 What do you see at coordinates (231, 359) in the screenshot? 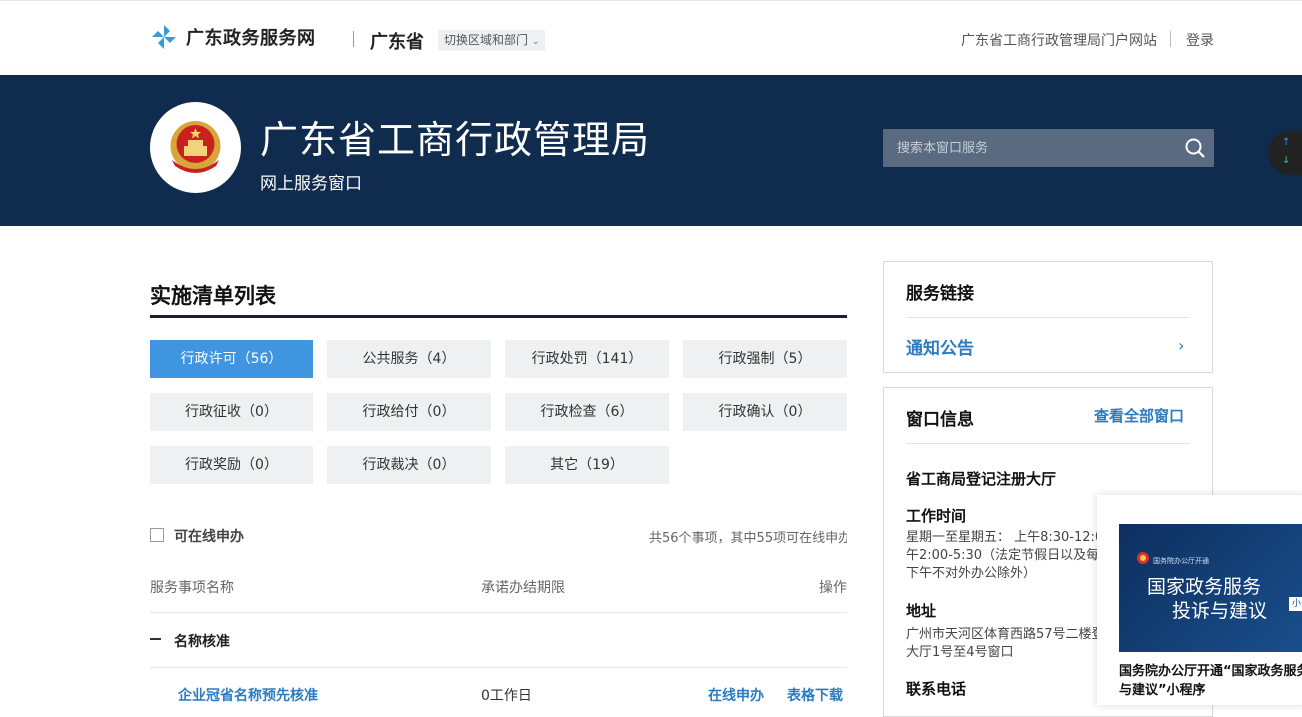
I see `category-tab: 行政许可（56）` at bounding box center [231, 359].